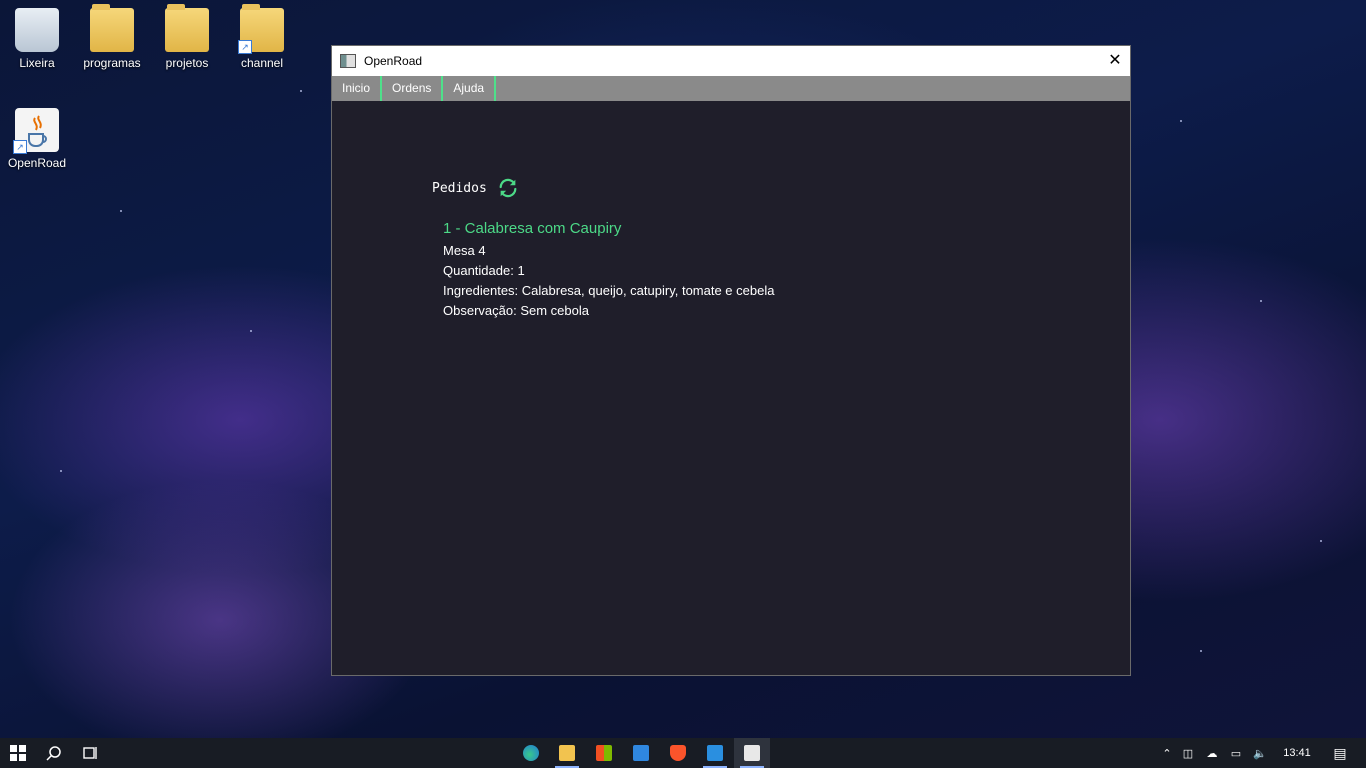 This screenshot has width=1366, height=768. I want to click on taskbar-edge, so click(531, 753).